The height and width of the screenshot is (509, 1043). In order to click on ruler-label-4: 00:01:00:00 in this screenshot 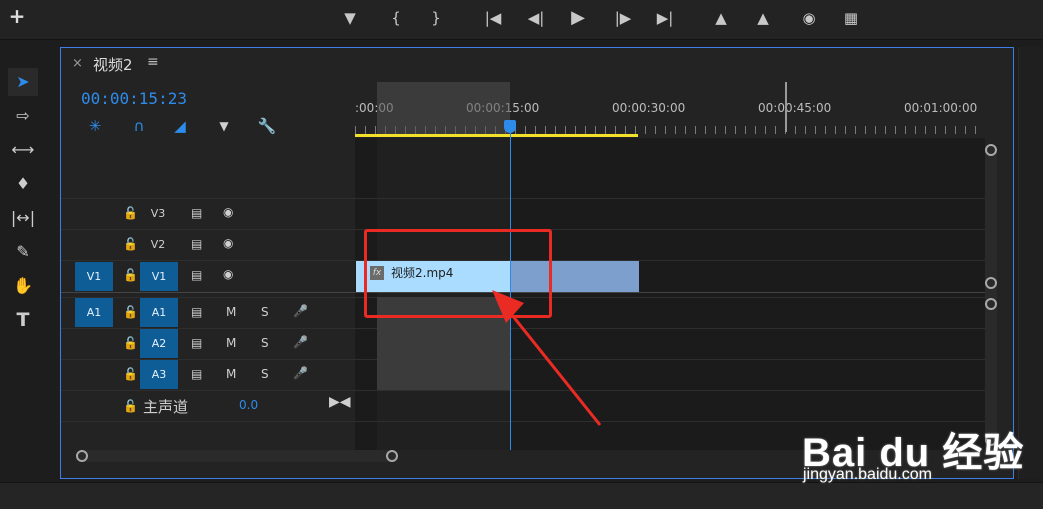, I will do `click(941, 108)`.